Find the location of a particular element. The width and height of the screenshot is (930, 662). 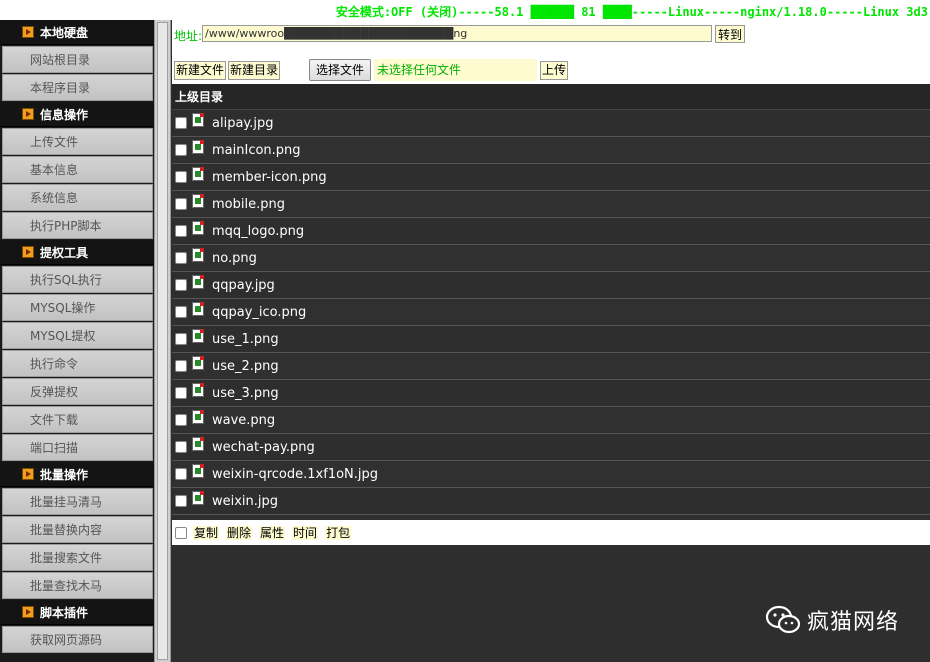

sidebar-item: 执行PHP脚本 is located at coordinates (77, 225).